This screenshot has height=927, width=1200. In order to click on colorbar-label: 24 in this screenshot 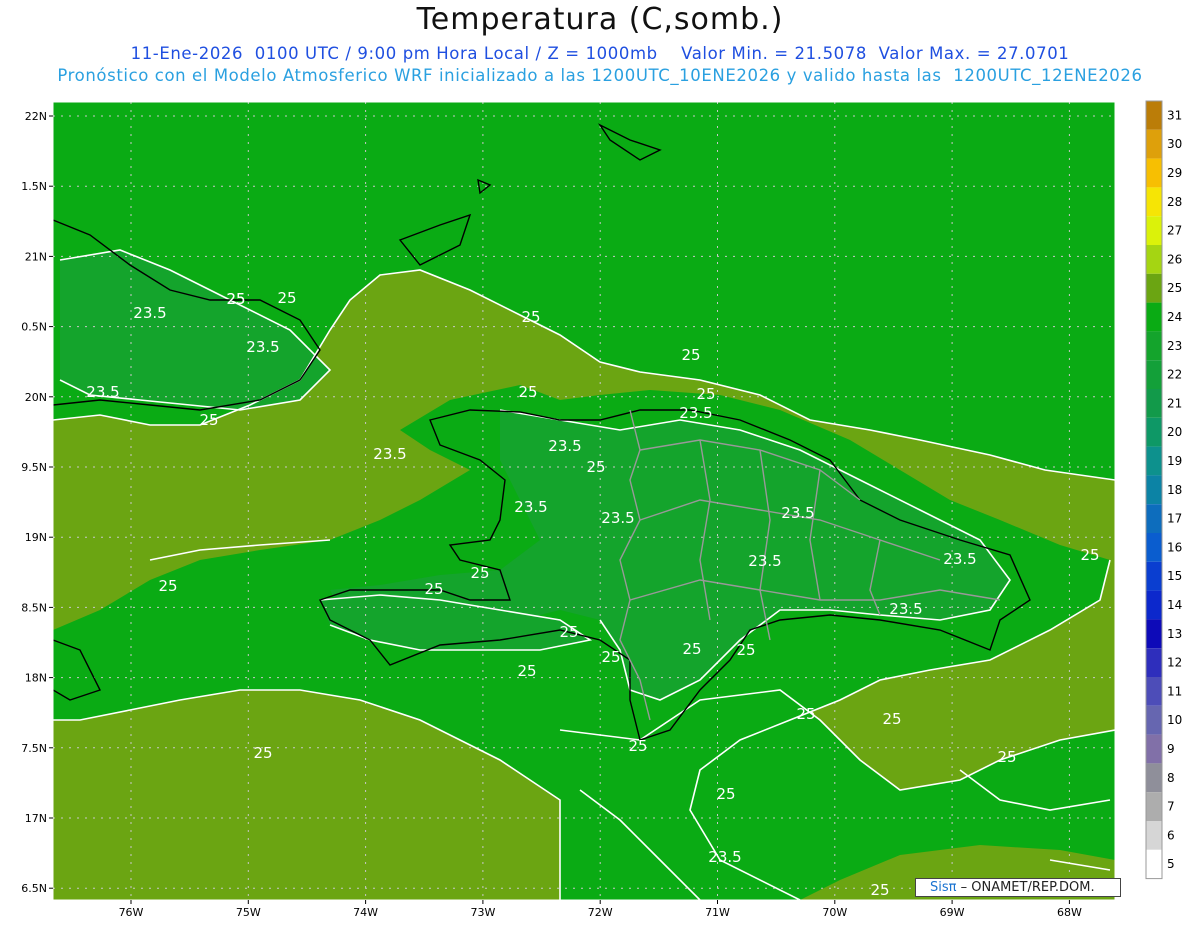, I will do `click(1174, 317)`.